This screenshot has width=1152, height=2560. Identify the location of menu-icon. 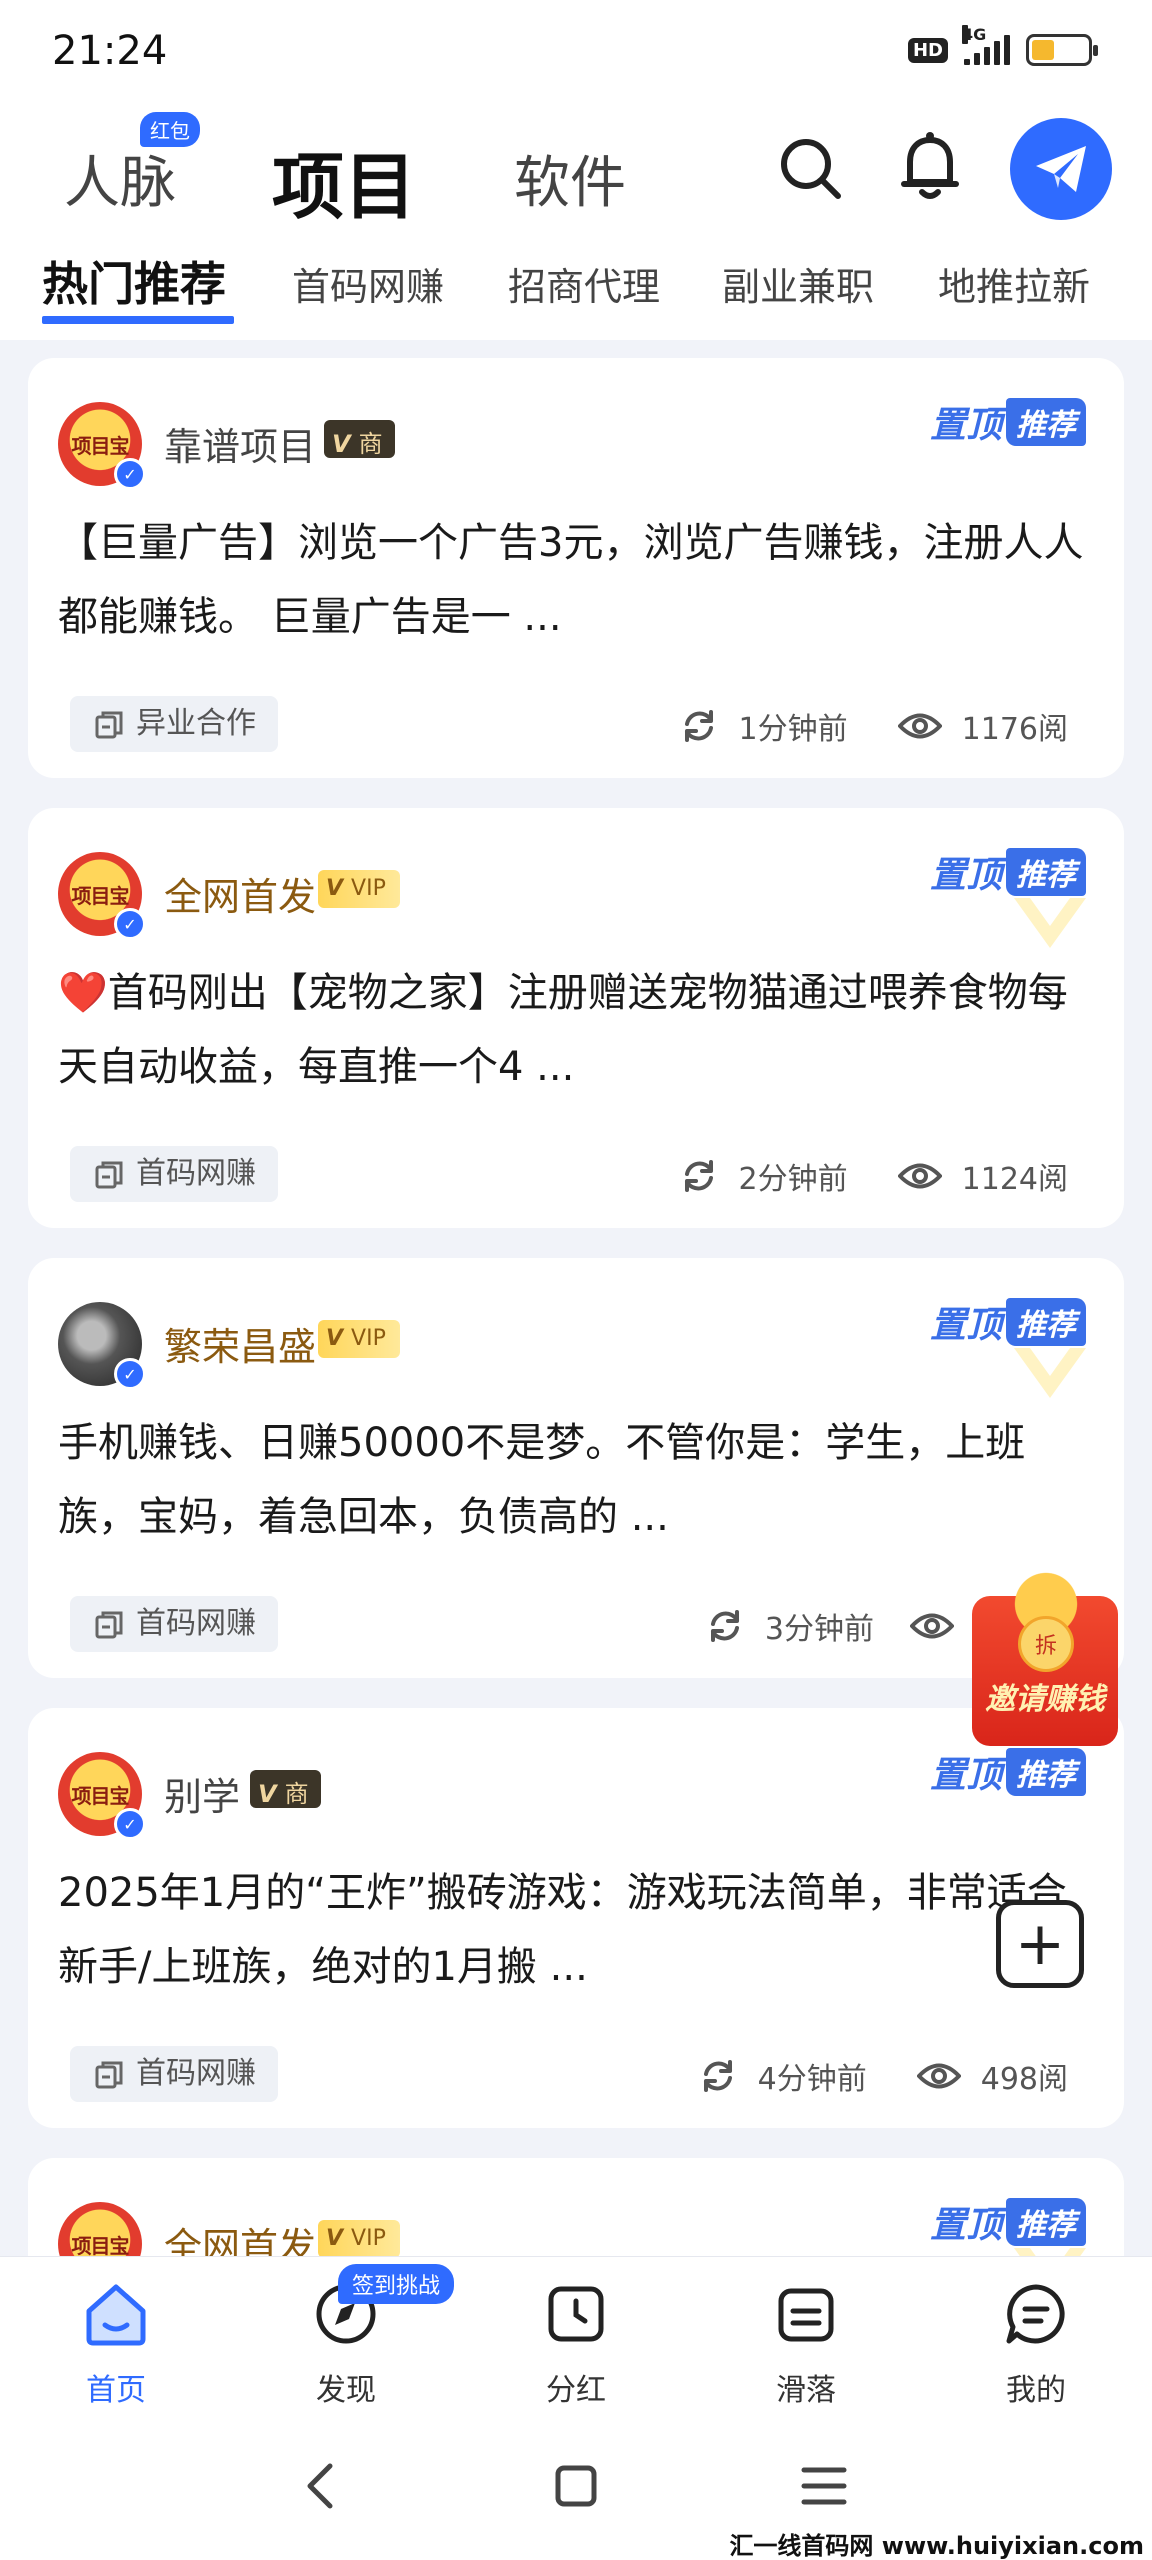
(824, 2486).